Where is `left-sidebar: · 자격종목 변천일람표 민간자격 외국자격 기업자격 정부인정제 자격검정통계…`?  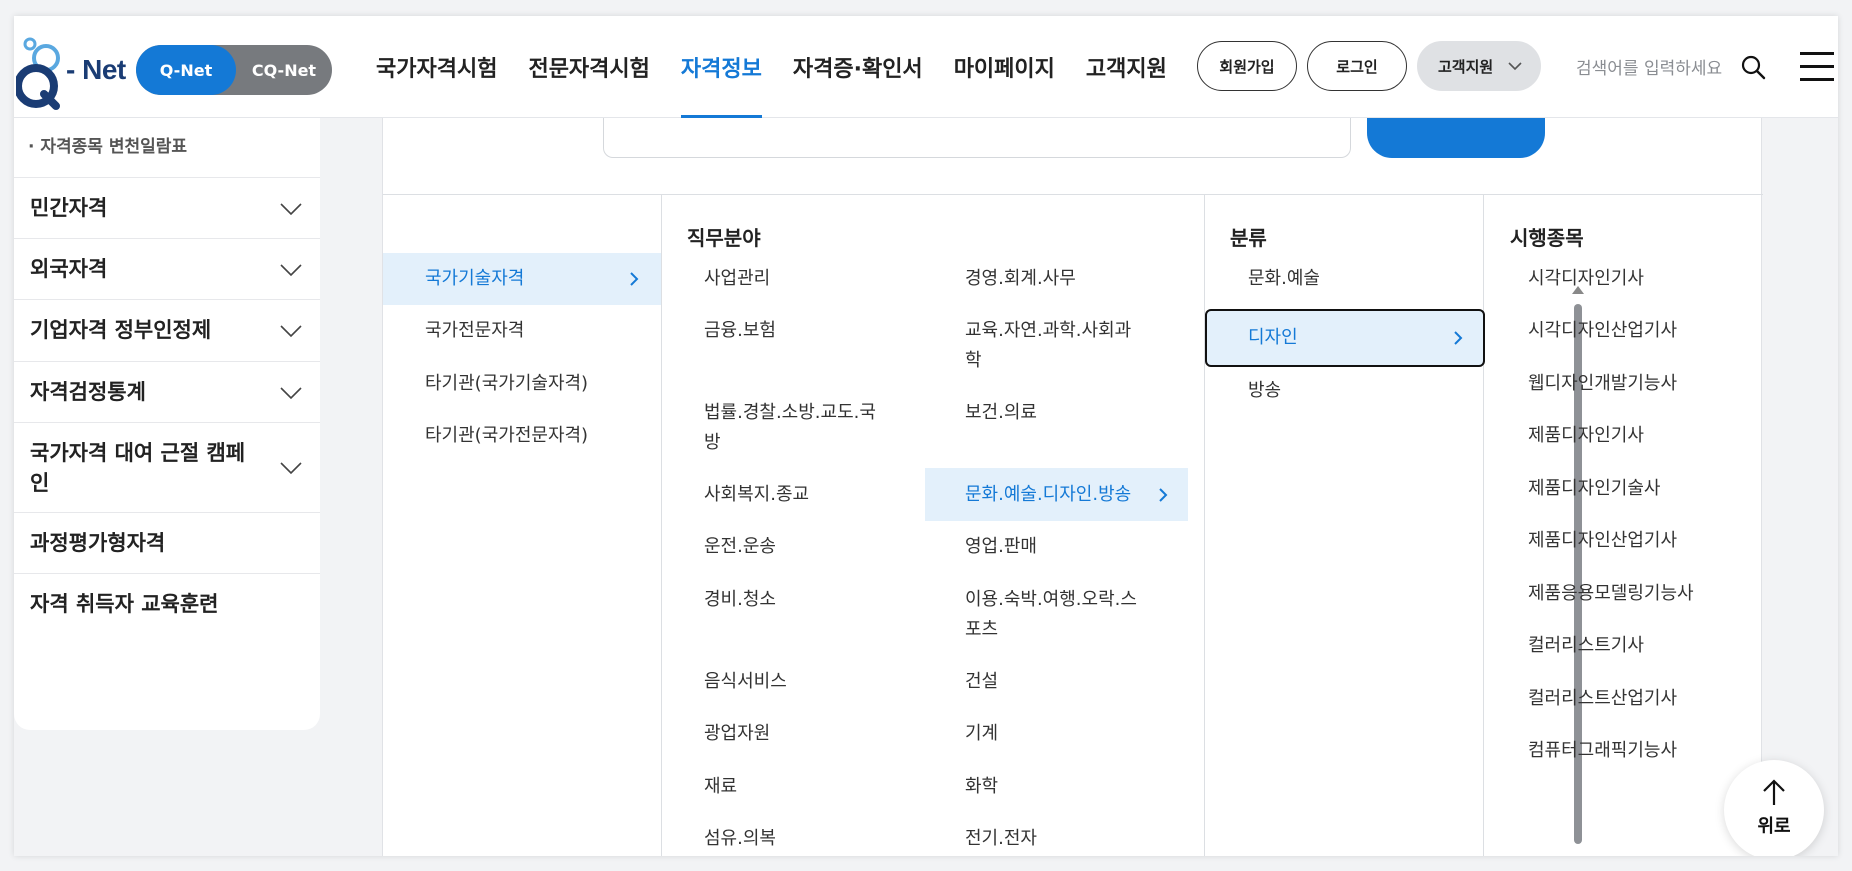
left-sidebar: · 자격종목 변천일람표 민간자격 외국자격 기업자격 정부인정제 자격검정통계… is located at coordinates (167, 424).